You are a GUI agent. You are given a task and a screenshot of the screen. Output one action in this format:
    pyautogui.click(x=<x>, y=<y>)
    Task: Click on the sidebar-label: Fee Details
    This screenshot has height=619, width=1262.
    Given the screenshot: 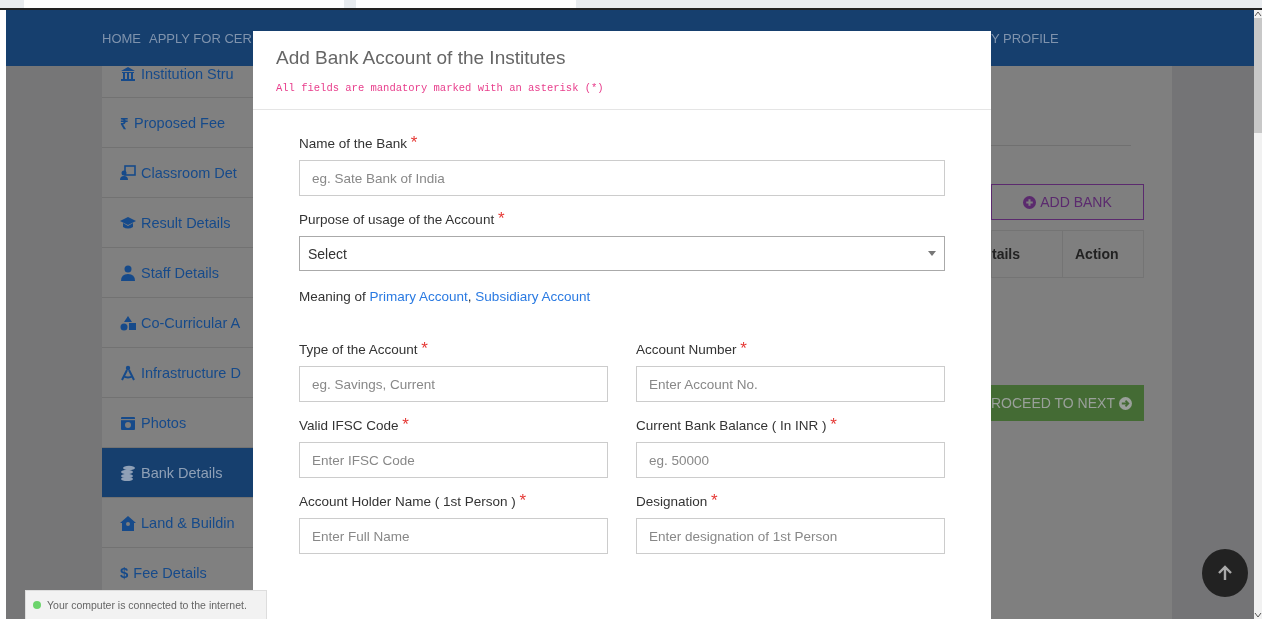 What is the action you would take?
    pyautogui.click(x=170, y=572)
    